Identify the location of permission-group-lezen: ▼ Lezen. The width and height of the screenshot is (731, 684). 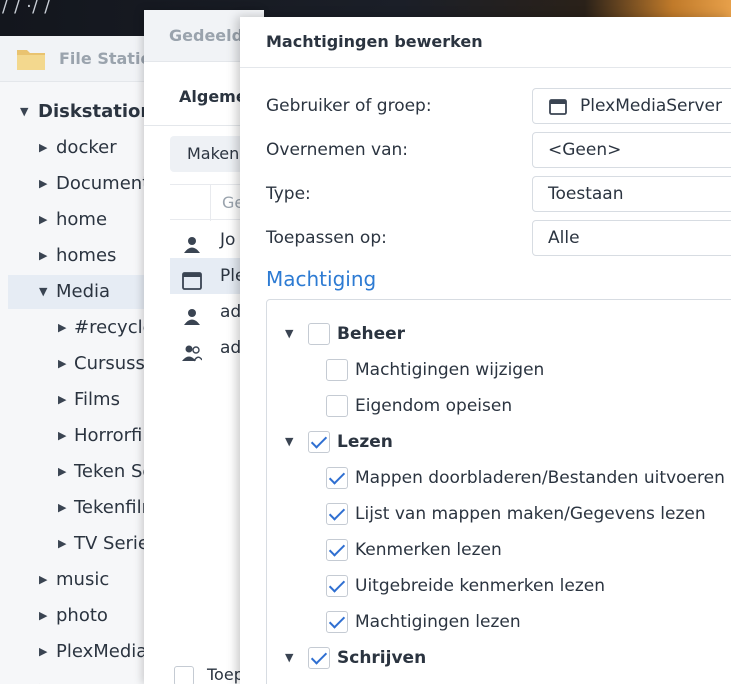
(497, 442).